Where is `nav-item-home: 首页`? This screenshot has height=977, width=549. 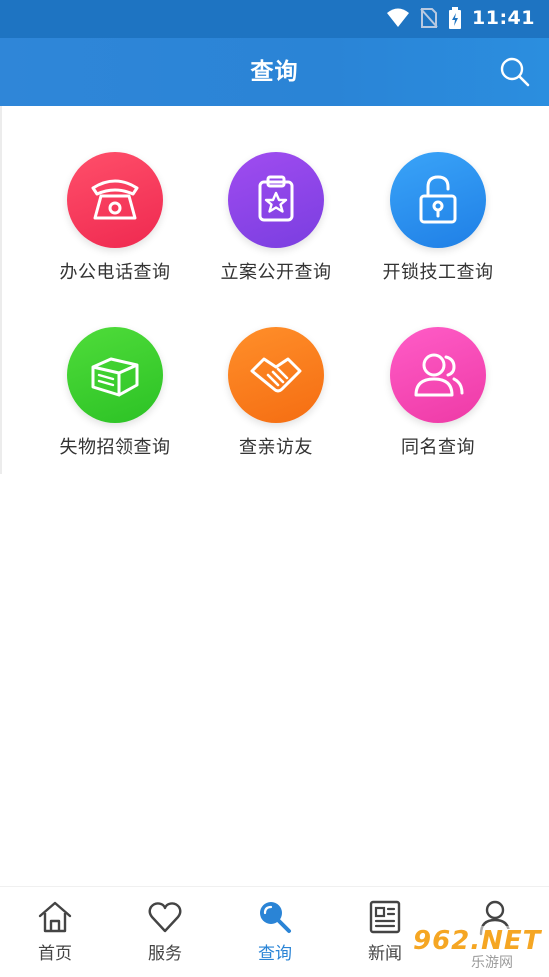
nav-item-home: 首页 is located at coordinates (55, 930).